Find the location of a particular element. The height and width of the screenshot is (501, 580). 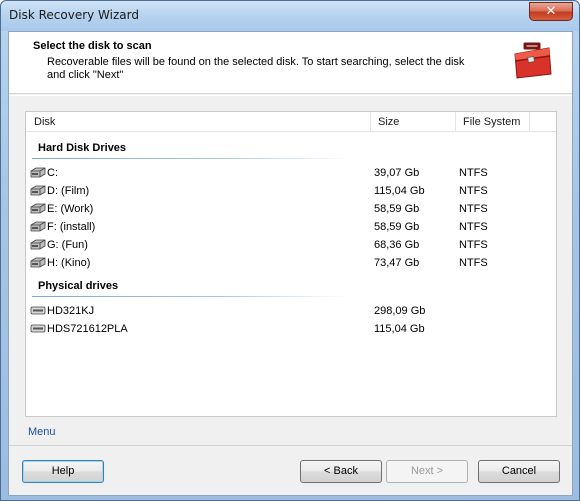

disk-row: F: (install) 58,59 Gb NTFS is located at coordinates (291, 227).